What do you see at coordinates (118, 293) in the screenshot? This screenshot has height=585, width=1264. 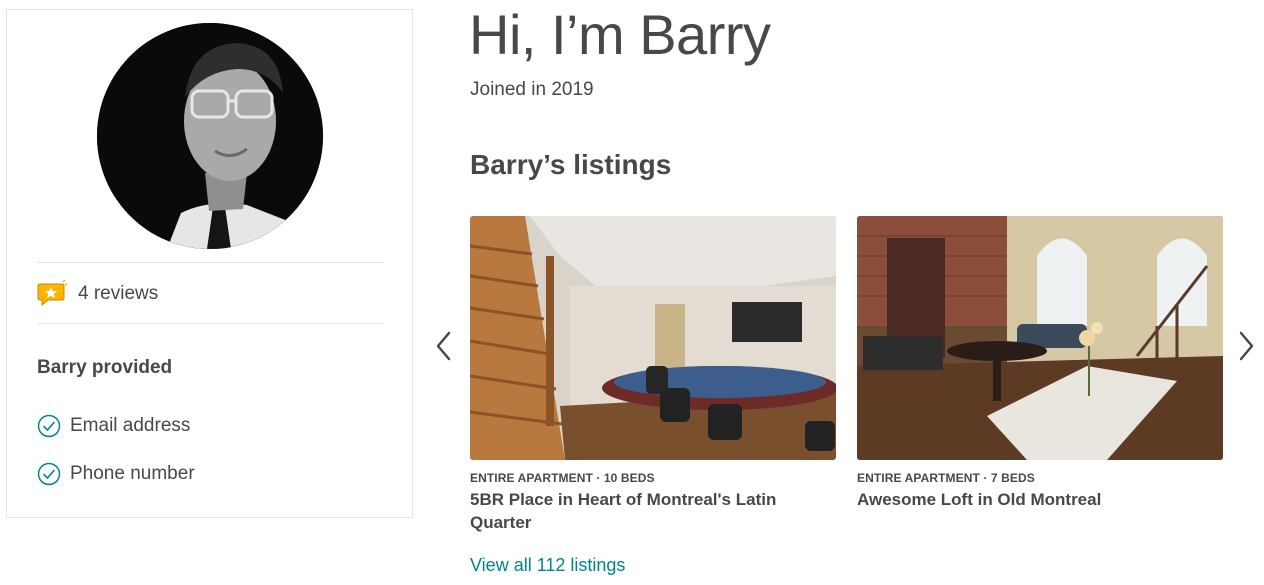 I see `reviews-count: 4 reviews` at bounding box center [118, 293].